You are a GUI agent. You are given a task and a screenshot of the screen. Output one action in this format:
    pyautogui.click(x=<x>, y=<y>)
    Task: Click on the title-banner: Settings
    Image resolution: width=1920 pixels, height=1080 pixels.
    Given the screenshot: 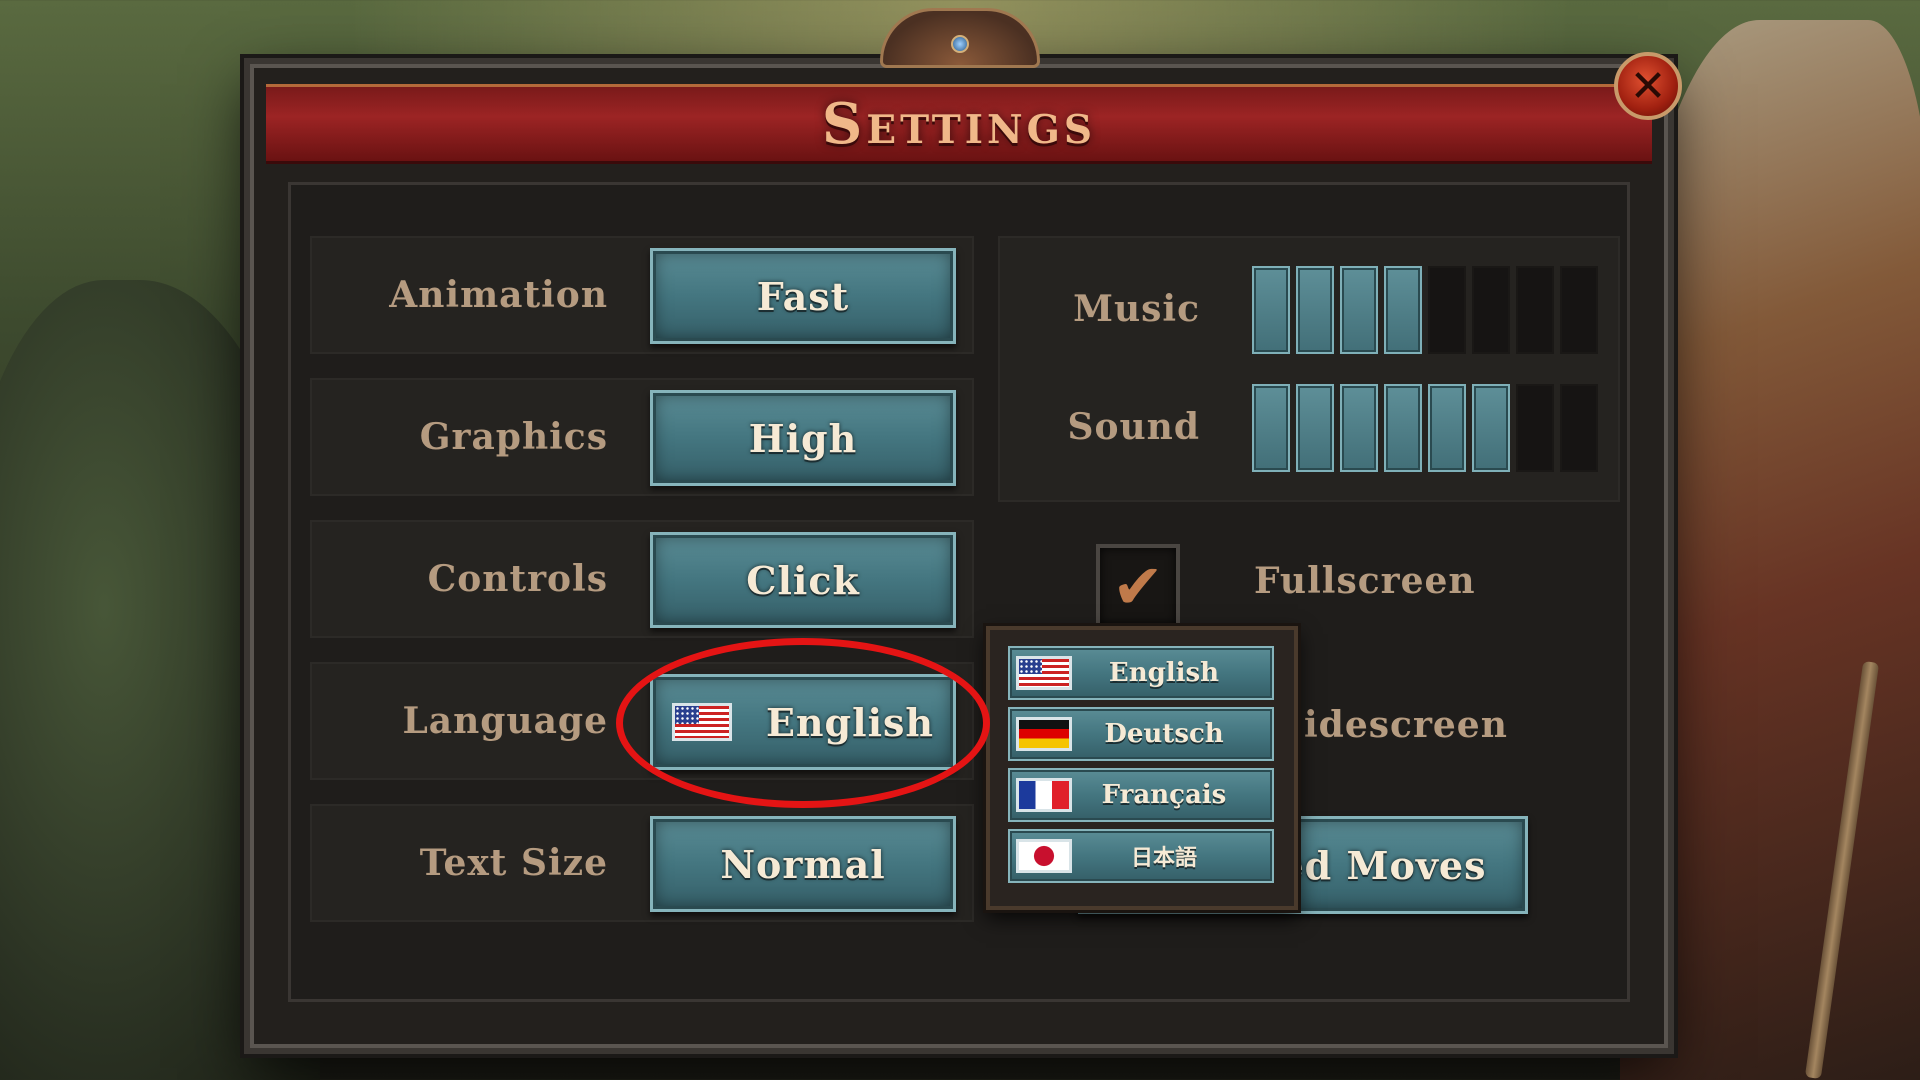 What is the action you would take?
    pyautogui.click(x=959, y=124)
    